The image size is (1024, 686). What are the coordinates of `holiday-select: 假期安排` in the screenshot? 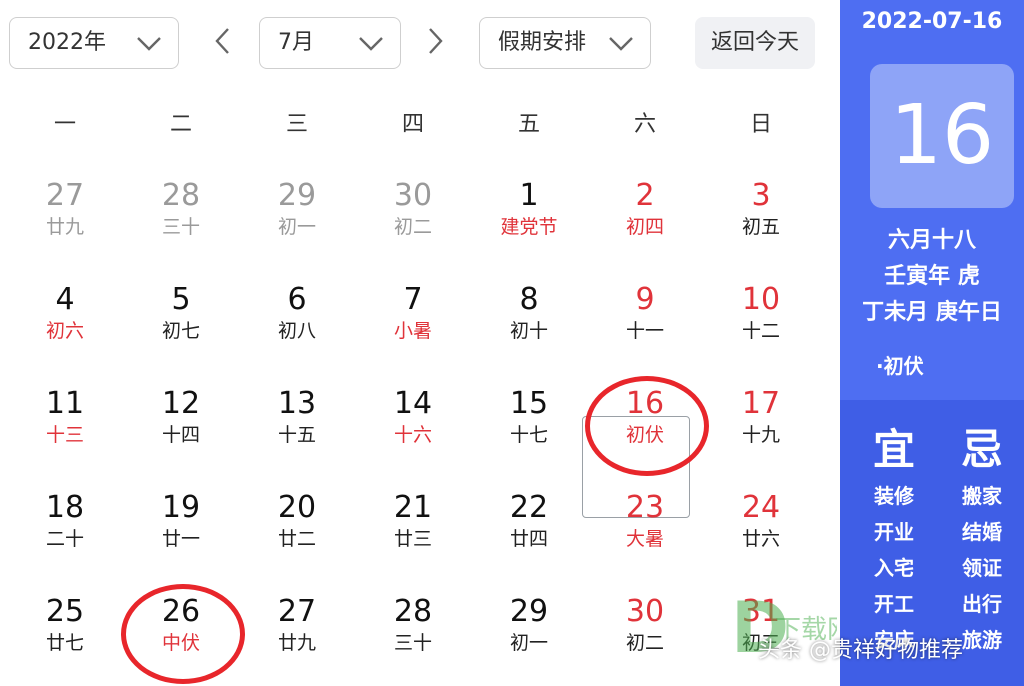 It's located at (565, 43).